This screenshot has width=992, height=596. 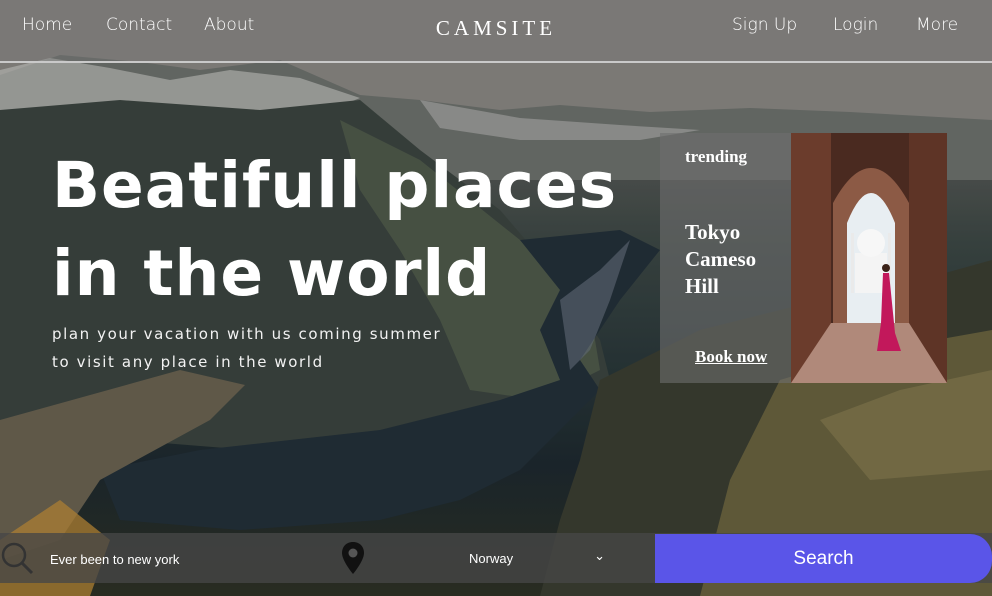 I want to click on hero-title-line-2: in the world, so click(x=272, y=273).